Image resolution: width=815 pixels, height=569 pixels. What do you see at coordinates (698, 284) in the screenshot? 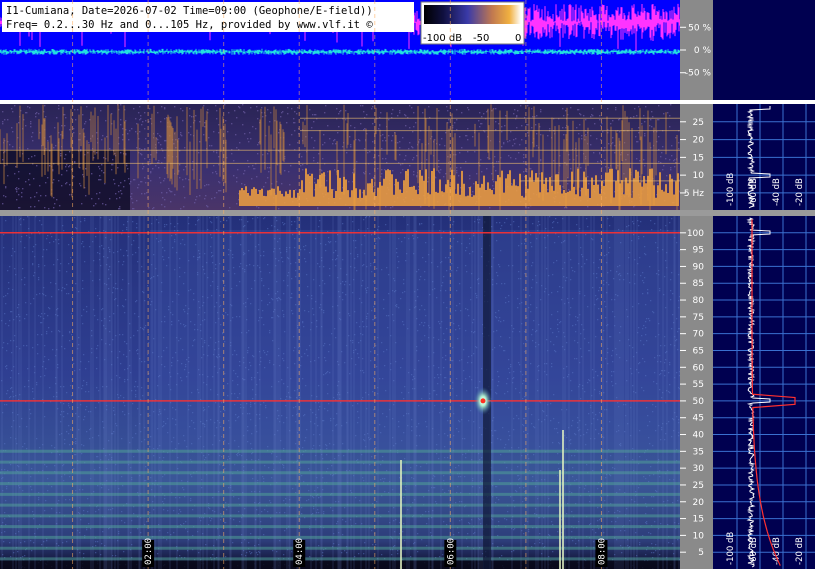
I see `high-tick-label: 85` at bounding box center [698, 284].